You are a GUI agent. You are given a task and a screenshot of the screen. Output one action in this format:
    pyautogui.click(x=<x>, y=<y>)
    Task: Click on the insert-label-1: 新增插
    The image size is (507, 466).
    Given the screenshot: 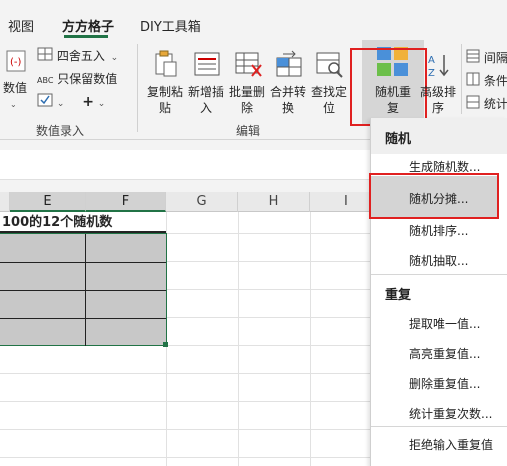 What is the action you would take?
    pyautogui.click(x=205, y=92)
    